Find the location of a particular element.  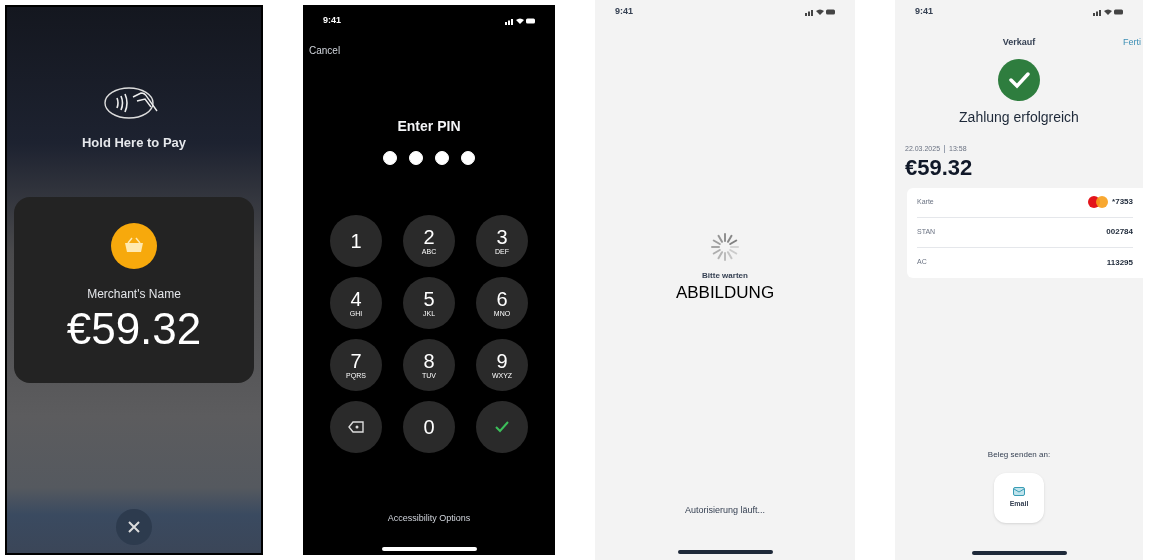

detail-value: 113295 is located at coordinates (1119, 262).